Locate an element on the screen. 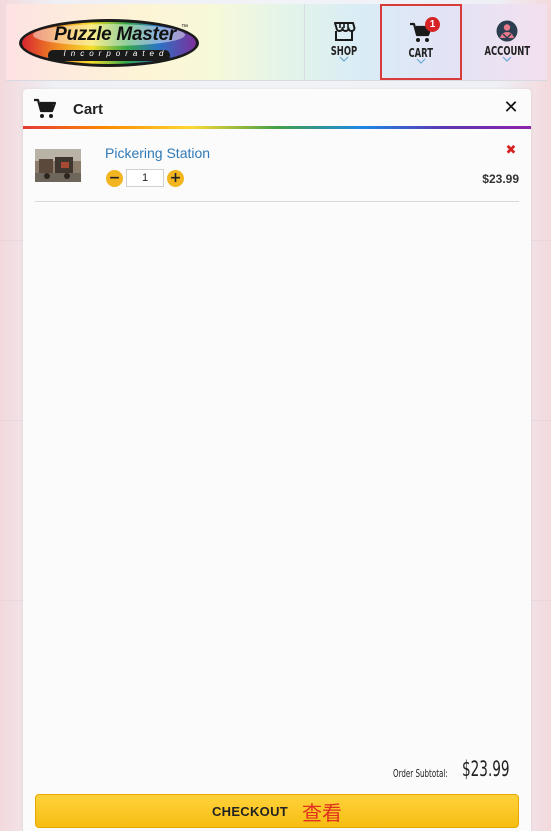 This screenshot has width=551, height=831. cart-title: Cart is located at coordinates (88, 109).